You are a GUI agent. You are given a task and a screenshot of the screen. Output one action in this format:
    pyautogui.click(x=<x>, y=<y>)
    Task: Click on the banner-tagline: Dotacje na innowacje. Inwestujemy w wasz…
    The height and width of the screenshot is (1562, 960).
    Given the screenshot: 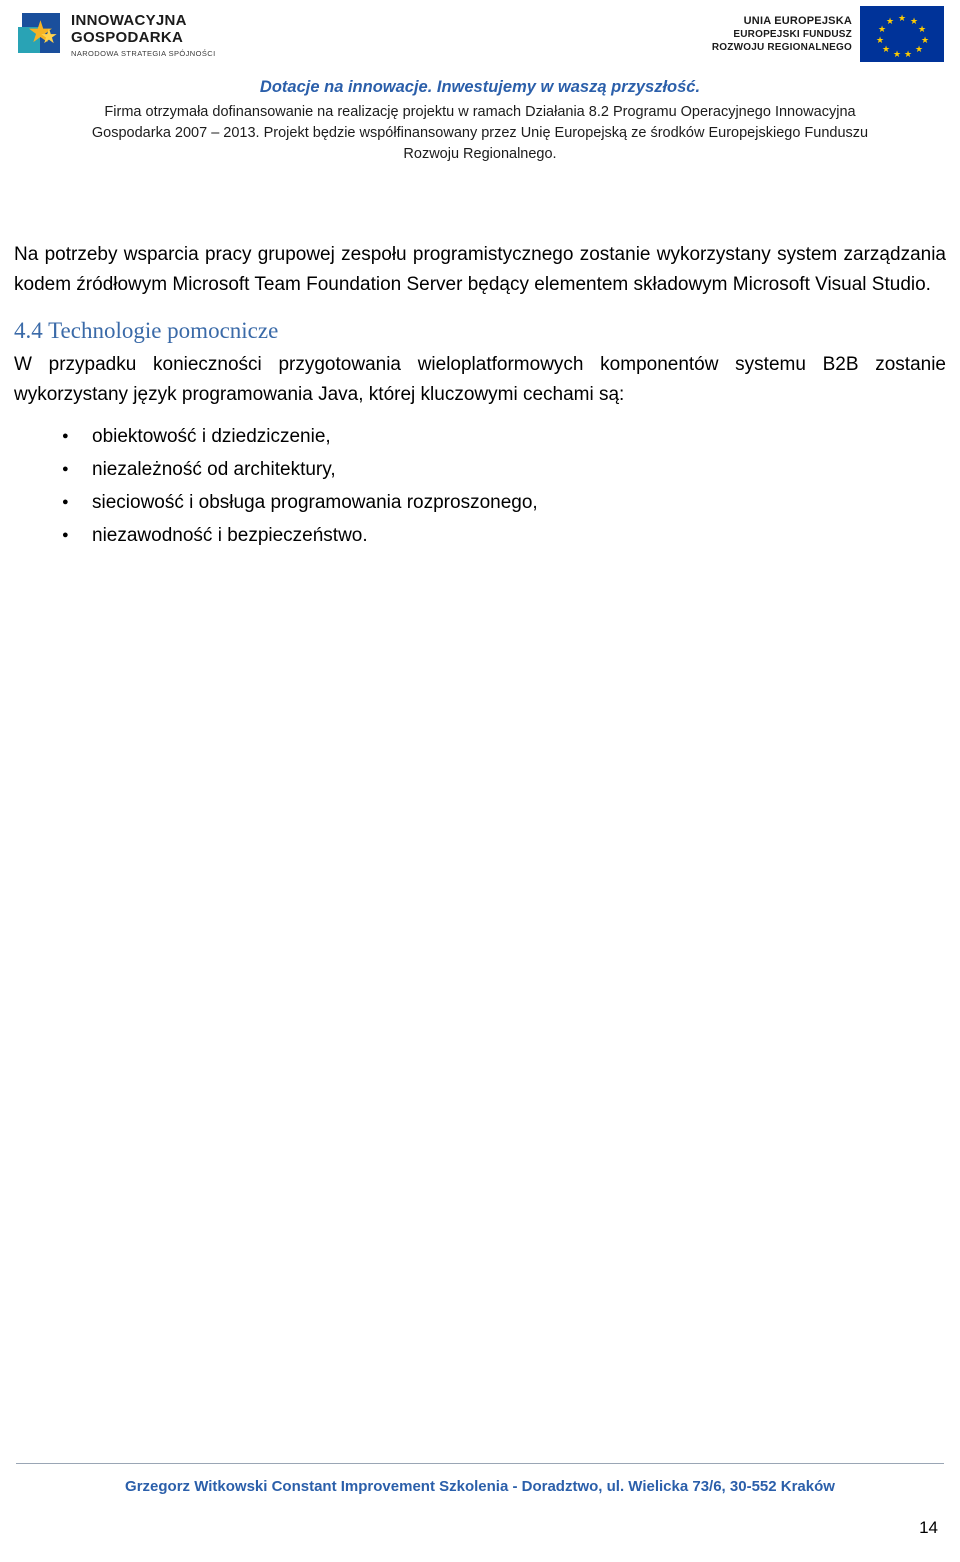 What is the action you would take?
    pyautogui.click(x=480, y=87)
    